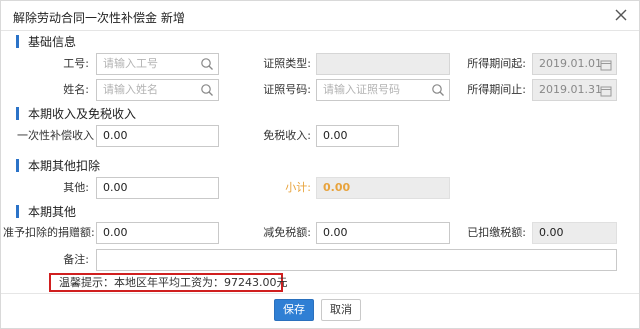  I want to click on employee-id-placeholder: 请输入工号, so click(130, 63).